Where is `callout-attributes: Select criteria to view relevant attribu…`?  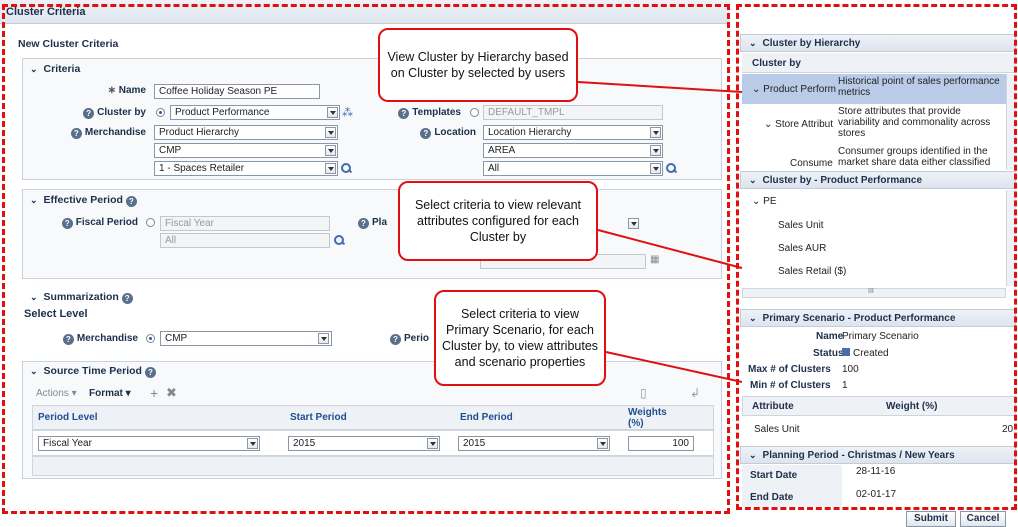
callout-attributes: Select criteria to view relevant attribu… is located at coordinates (498, 221).